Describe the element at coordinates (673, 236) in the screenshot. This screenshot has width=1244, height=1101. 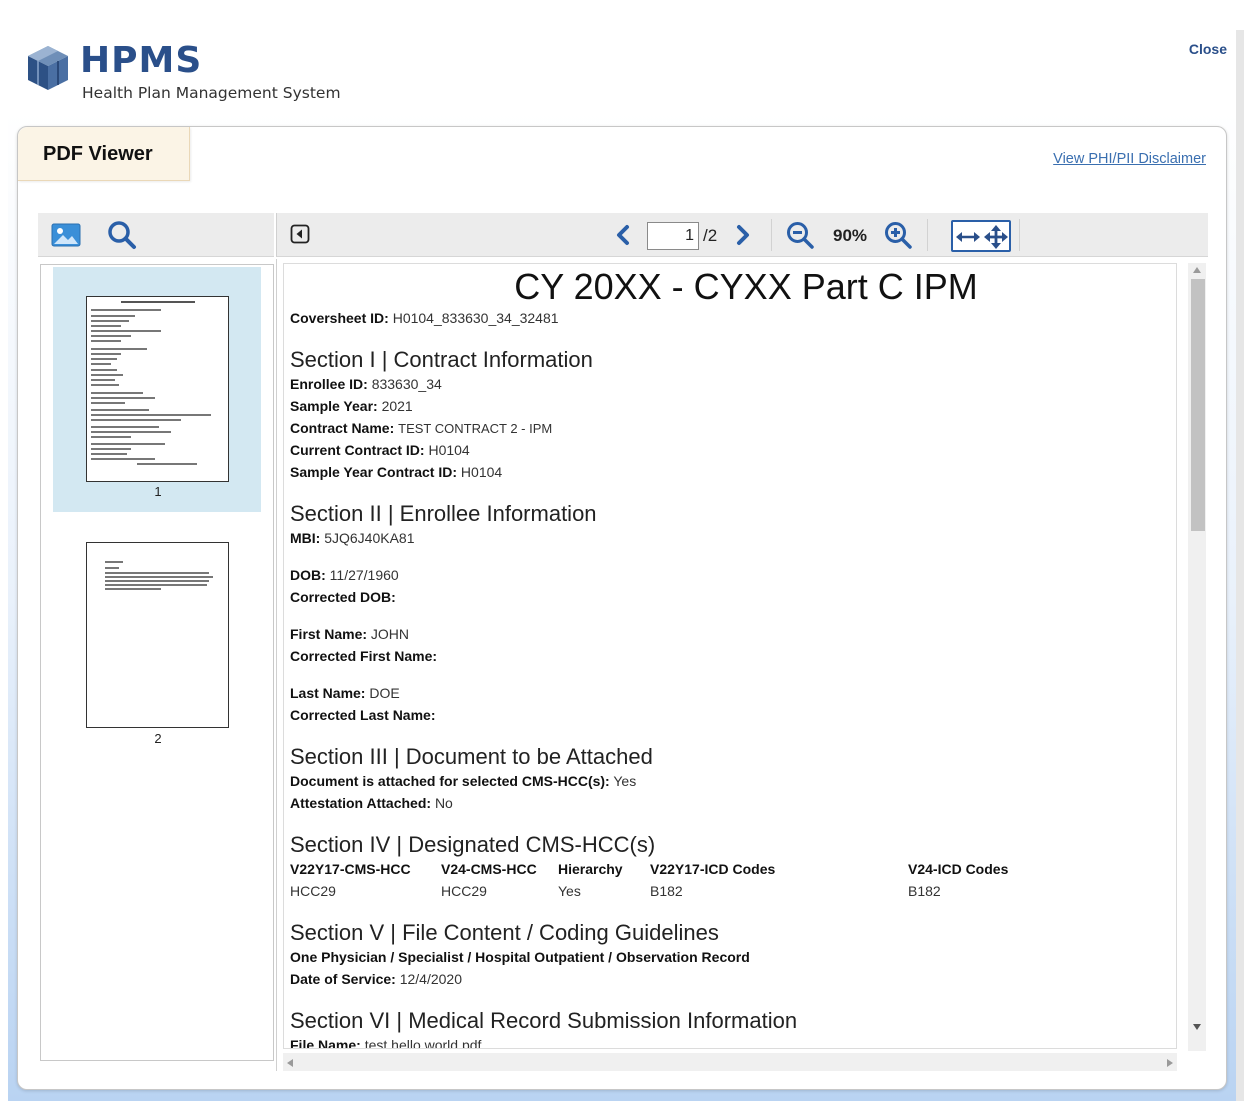
I see `page-number-input` at that location.